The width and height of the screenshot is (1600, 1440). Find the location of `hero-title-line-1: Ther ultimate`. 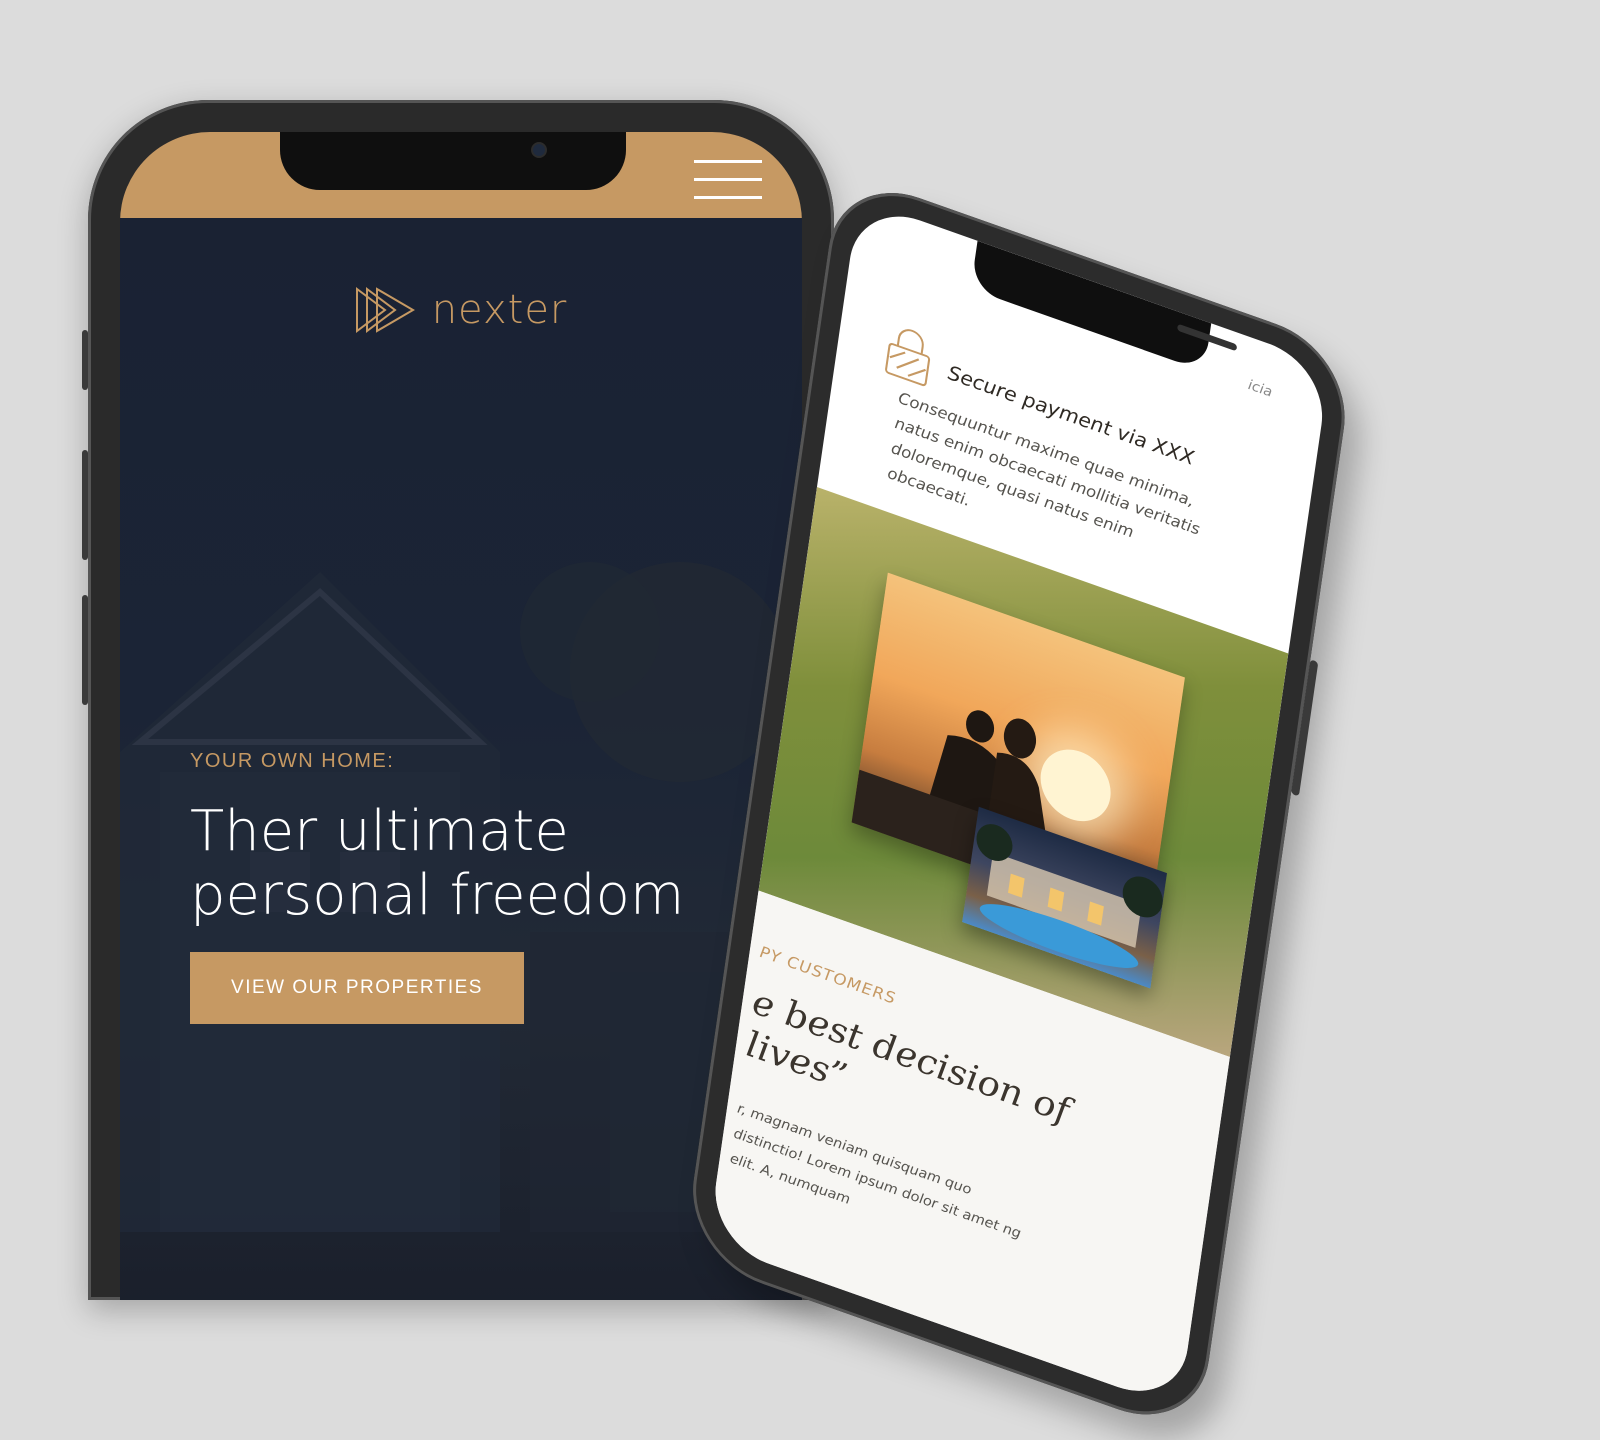

hero-title-line-1: Ther ultimate is located at coordinates (379, 831).